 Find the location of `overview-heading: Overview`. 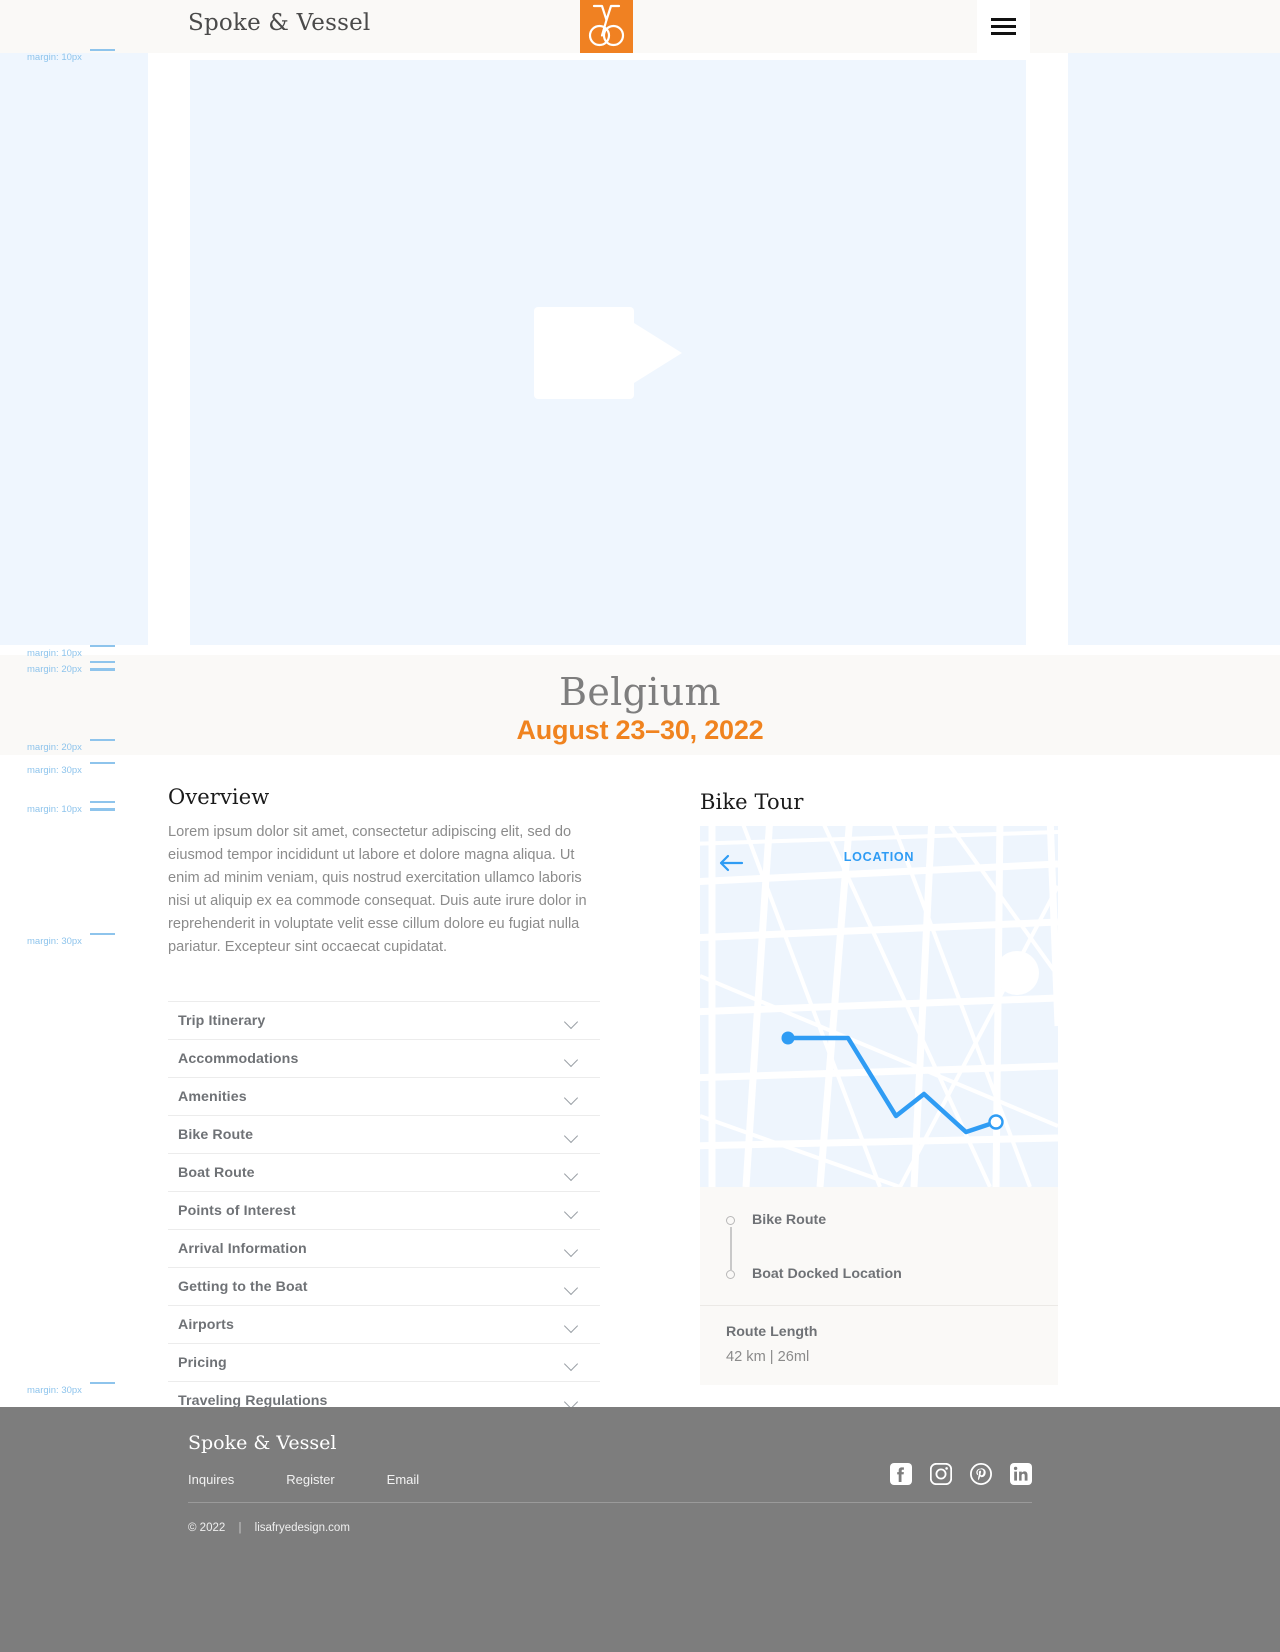

overview-heading: Overview is located at coordinates (219, 797).